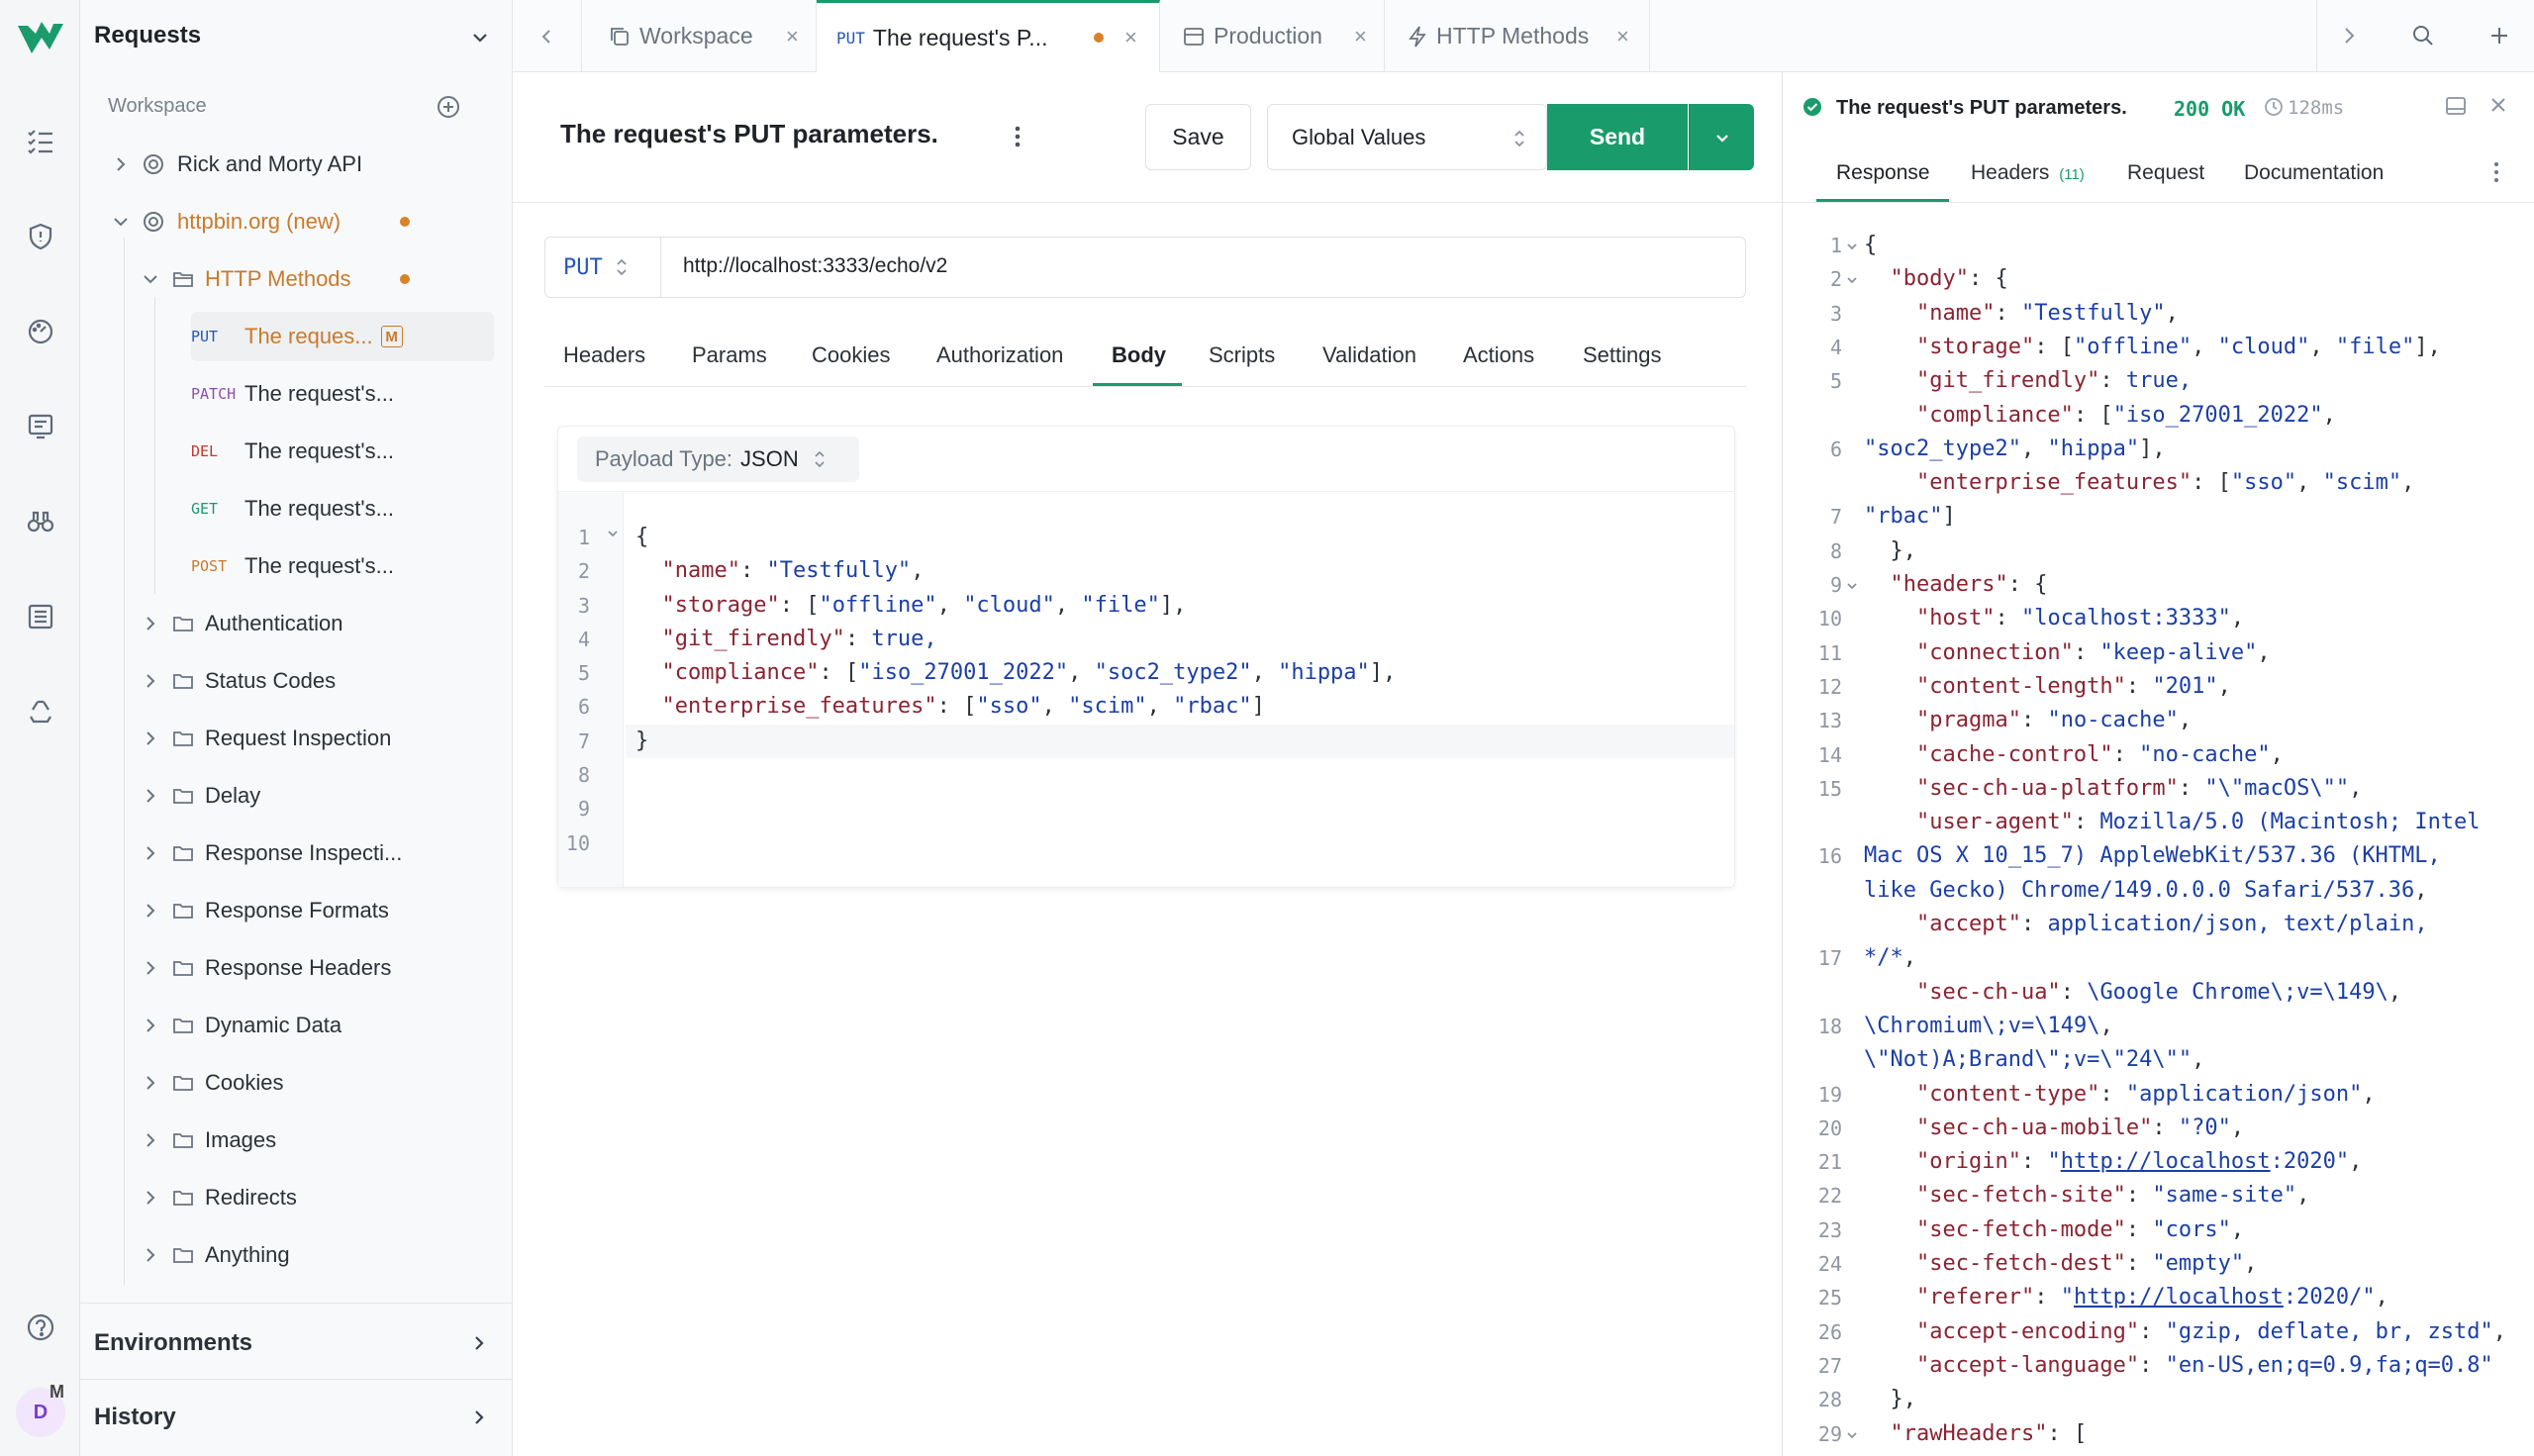 The height and width of the screenshot is (1456, 2534). What do you see at coordinates (296, 1197) in the screenshot?
I see `sidebar-folder: Redirects` at bounding box center [296, 1197].